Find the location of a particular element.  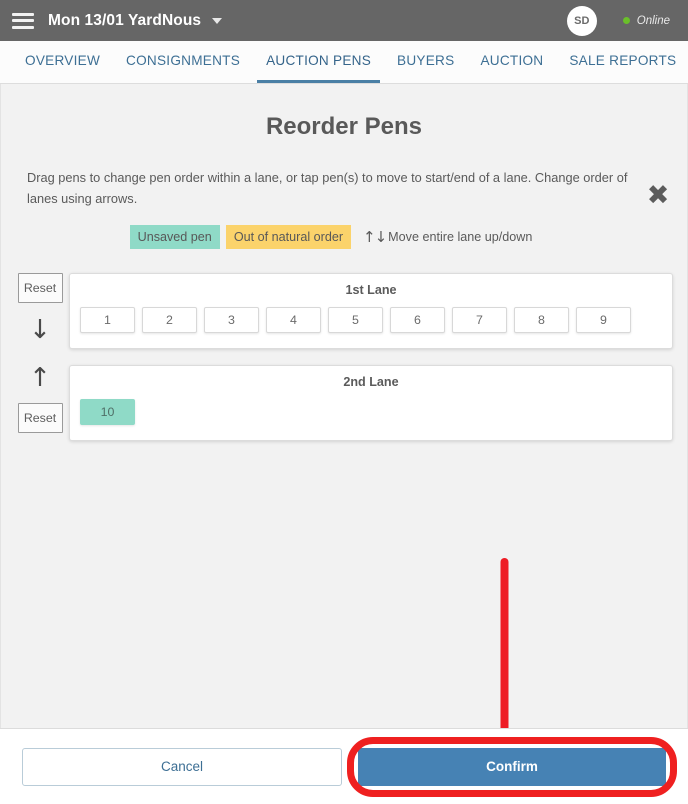

pen-item: 5 is located at coordinates (355, 320).